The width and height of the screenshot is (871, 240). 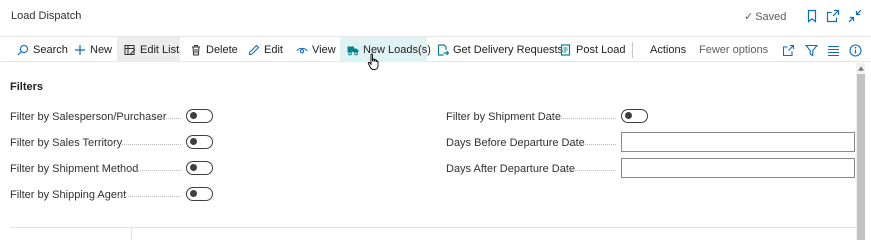 I want to click on view-label: View, so click(x=324, y=49).